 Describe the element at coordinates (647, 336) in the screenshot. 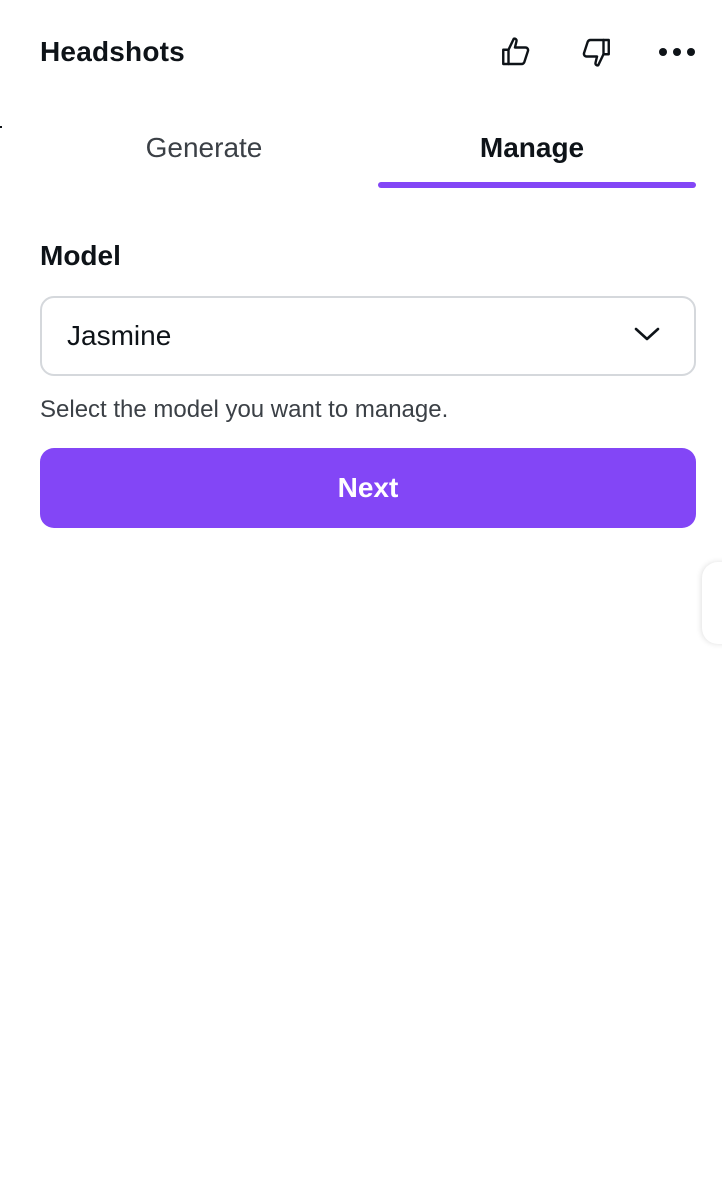

I see `chevron-down-icon` at that location.